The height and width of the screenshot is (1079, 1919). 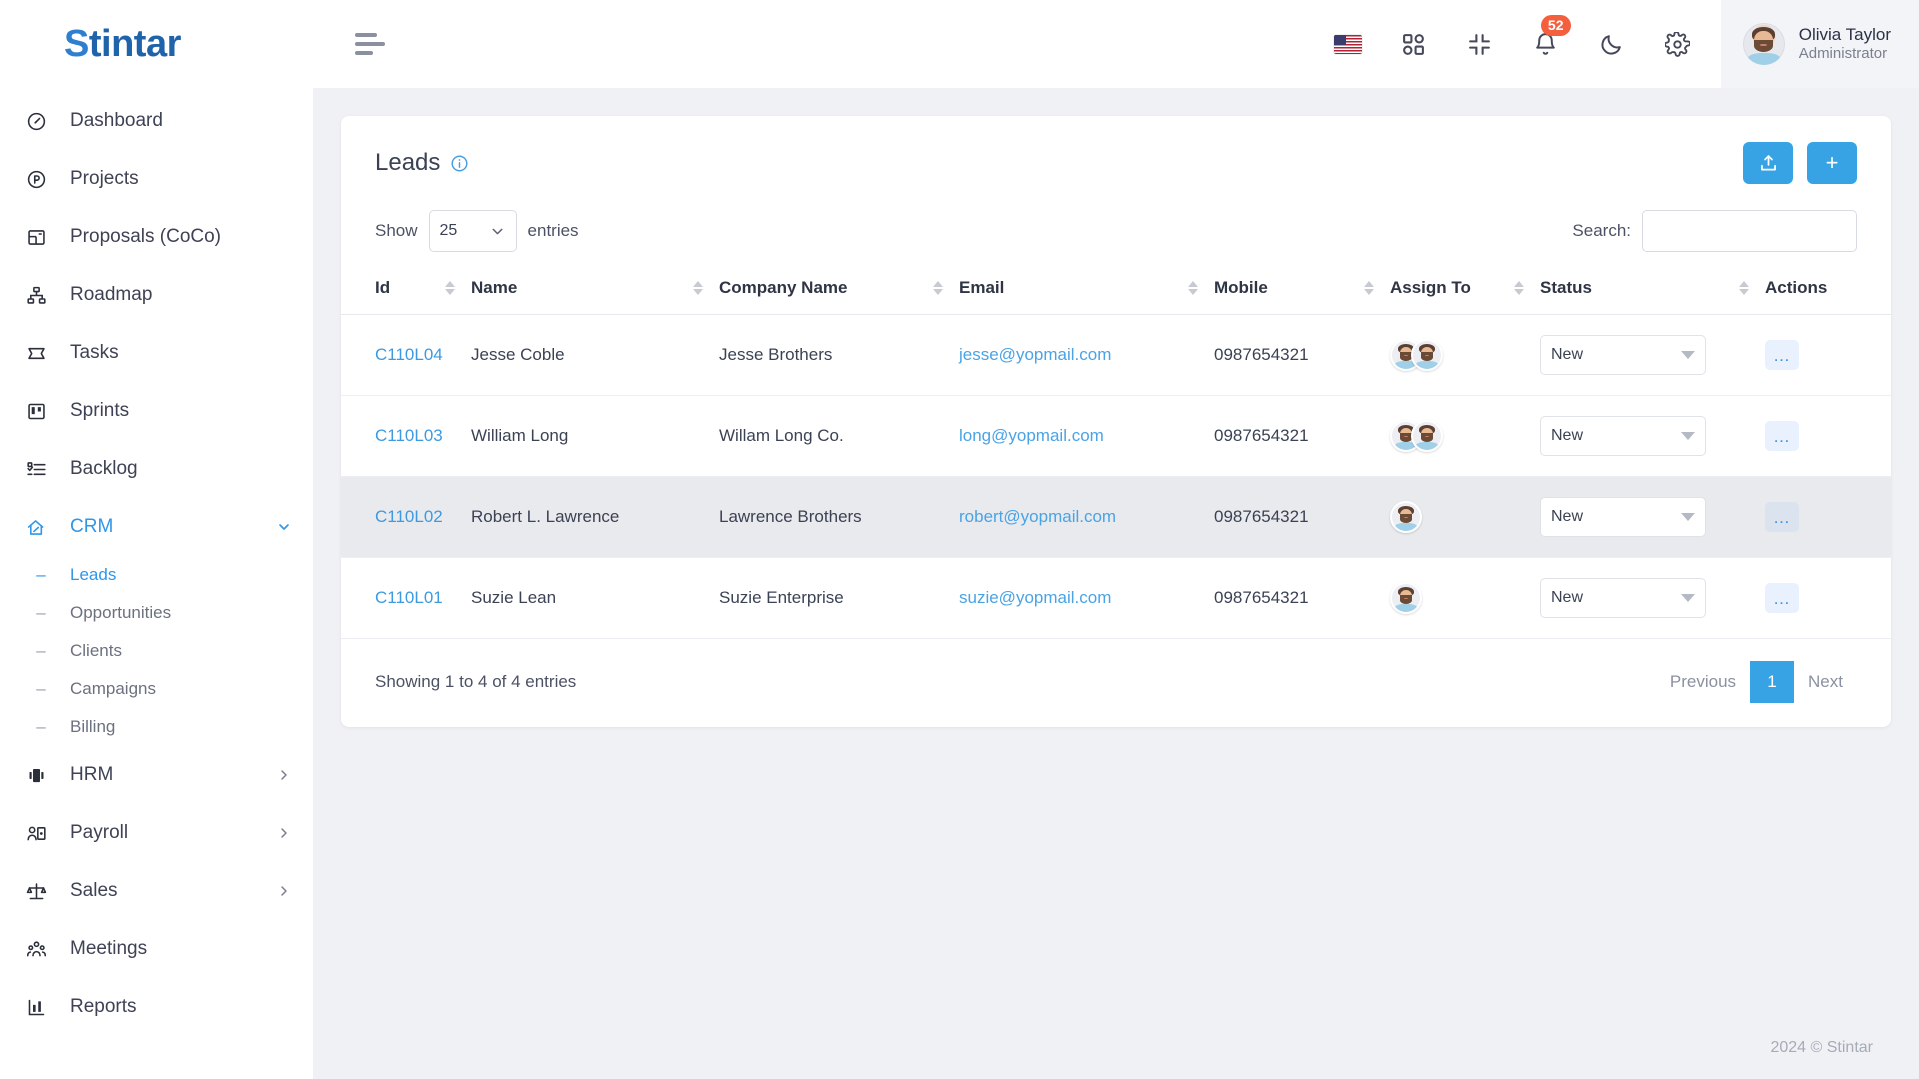 What do you see at coordinates (156, 833) in the screenshot?
I see `sidebar-item-payroll: Payroll` at bounding box center [156, 833].